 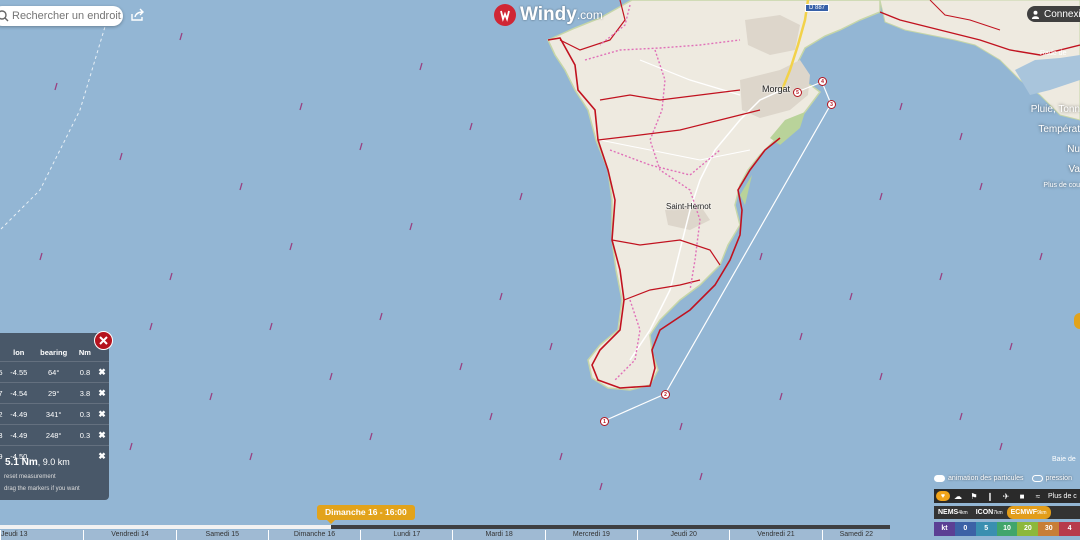 I want to click on model-selector: NEMS4km ICON7km ECMWF9km, so click(x=1007, y=512).